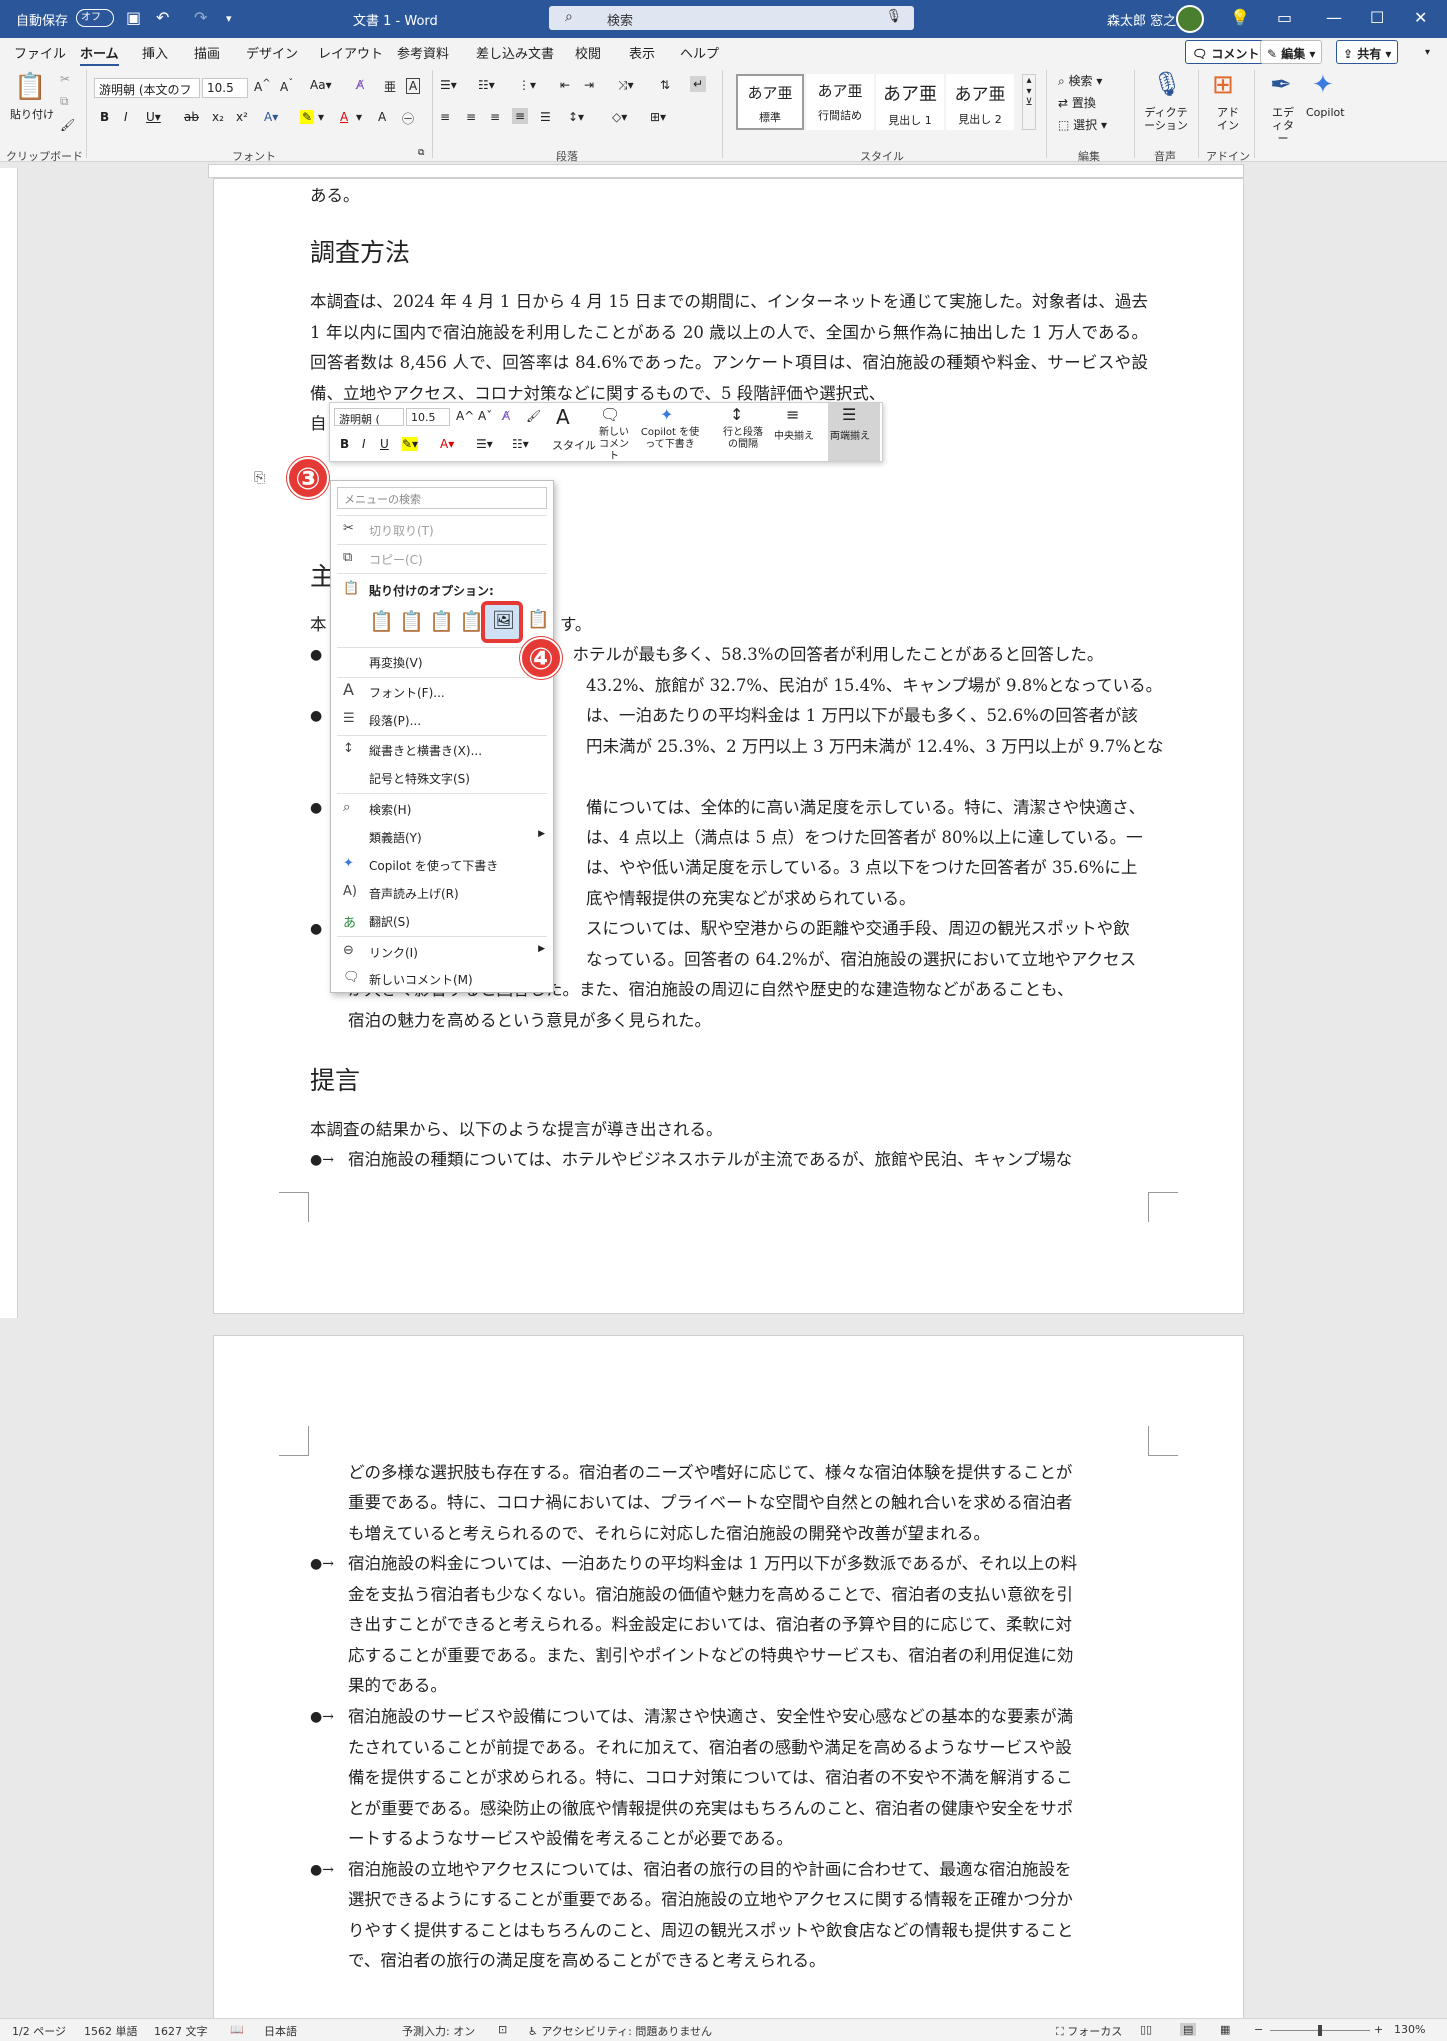 The height and width of the screenshot is (2041, 1447). I want to click on bullets-icon: ☰▾, so click(448, 85).